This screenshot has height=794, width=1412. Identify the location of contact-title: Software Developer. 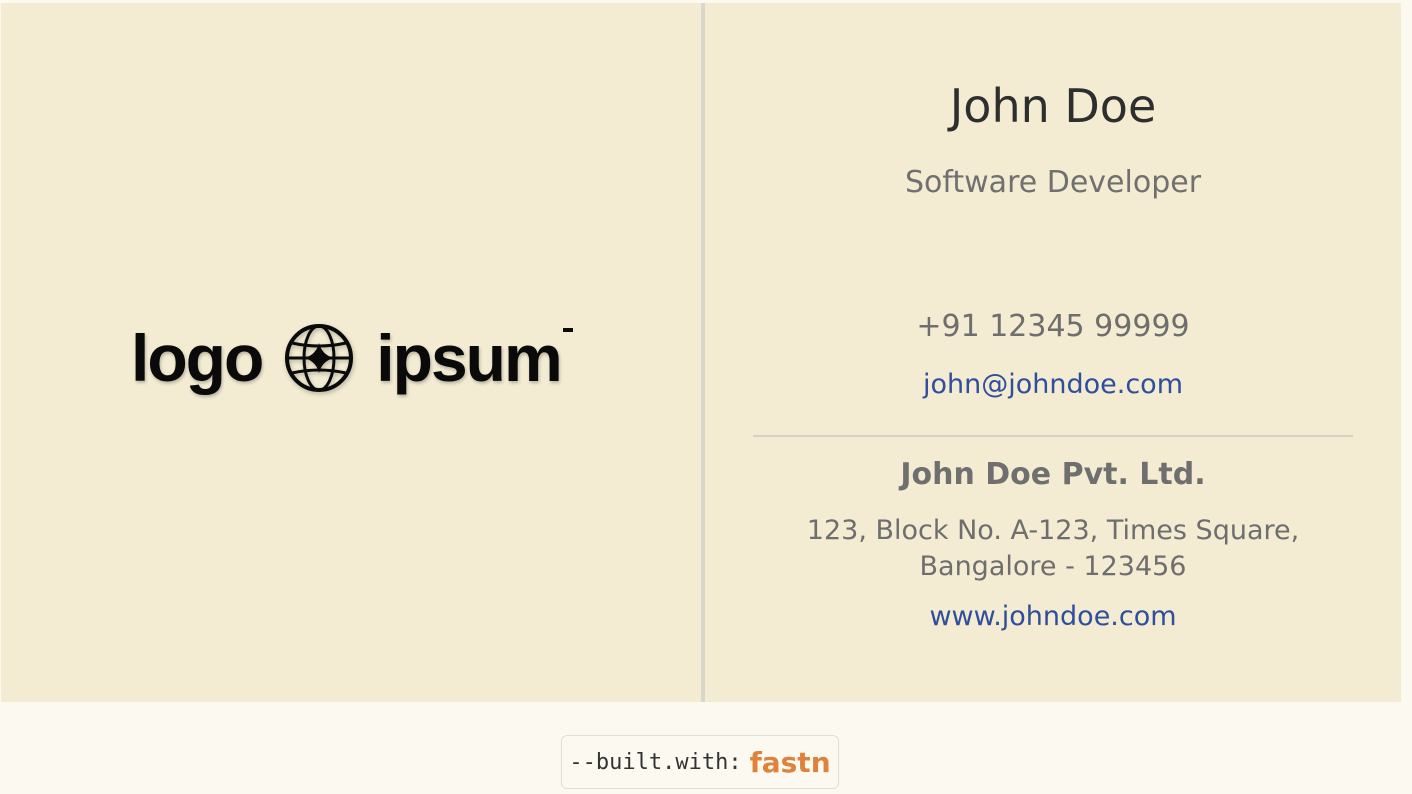
(1053, 182).